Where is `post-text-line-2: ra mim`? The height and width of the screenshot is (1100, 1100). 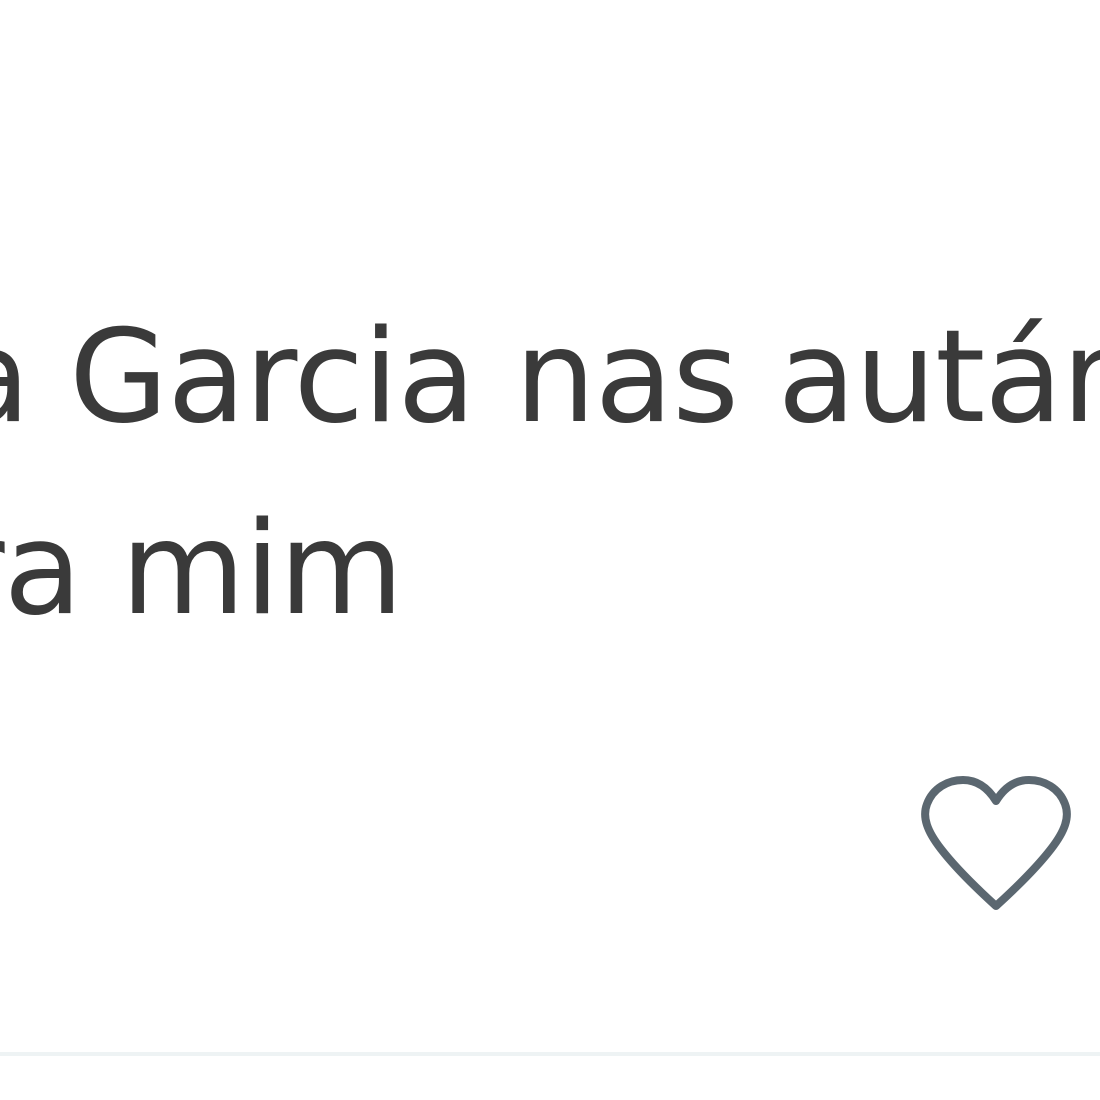
post-text-line-2: ra mim is located at coordinates (202, 569).